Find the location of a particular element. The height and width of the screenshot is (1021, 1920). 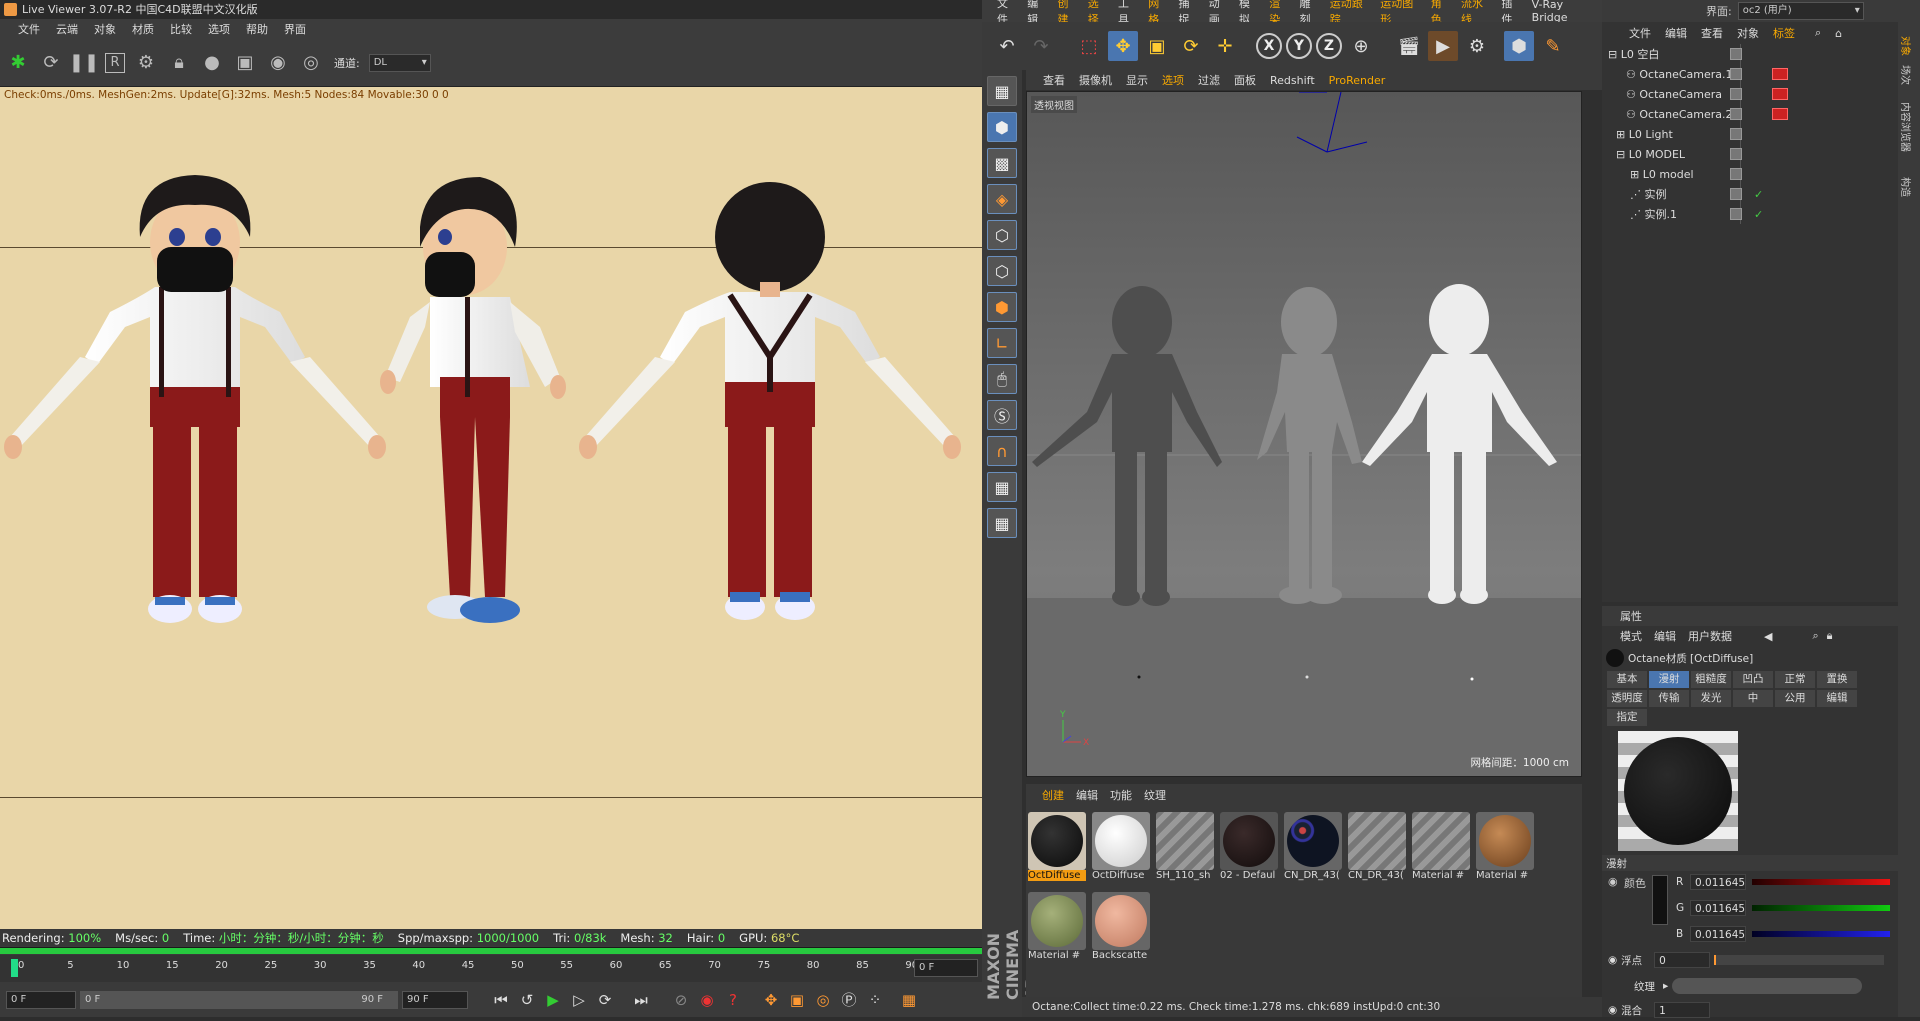

r-value-field: 0.011645 is located at coordinates (1718, 882).